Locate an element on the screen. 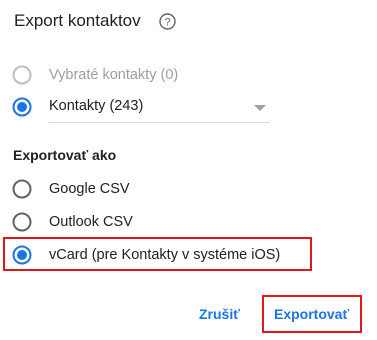 This screenshot has width=377, height=340. radio-outlook-csv: Outlook CSV is located at coordinates (72, 222).